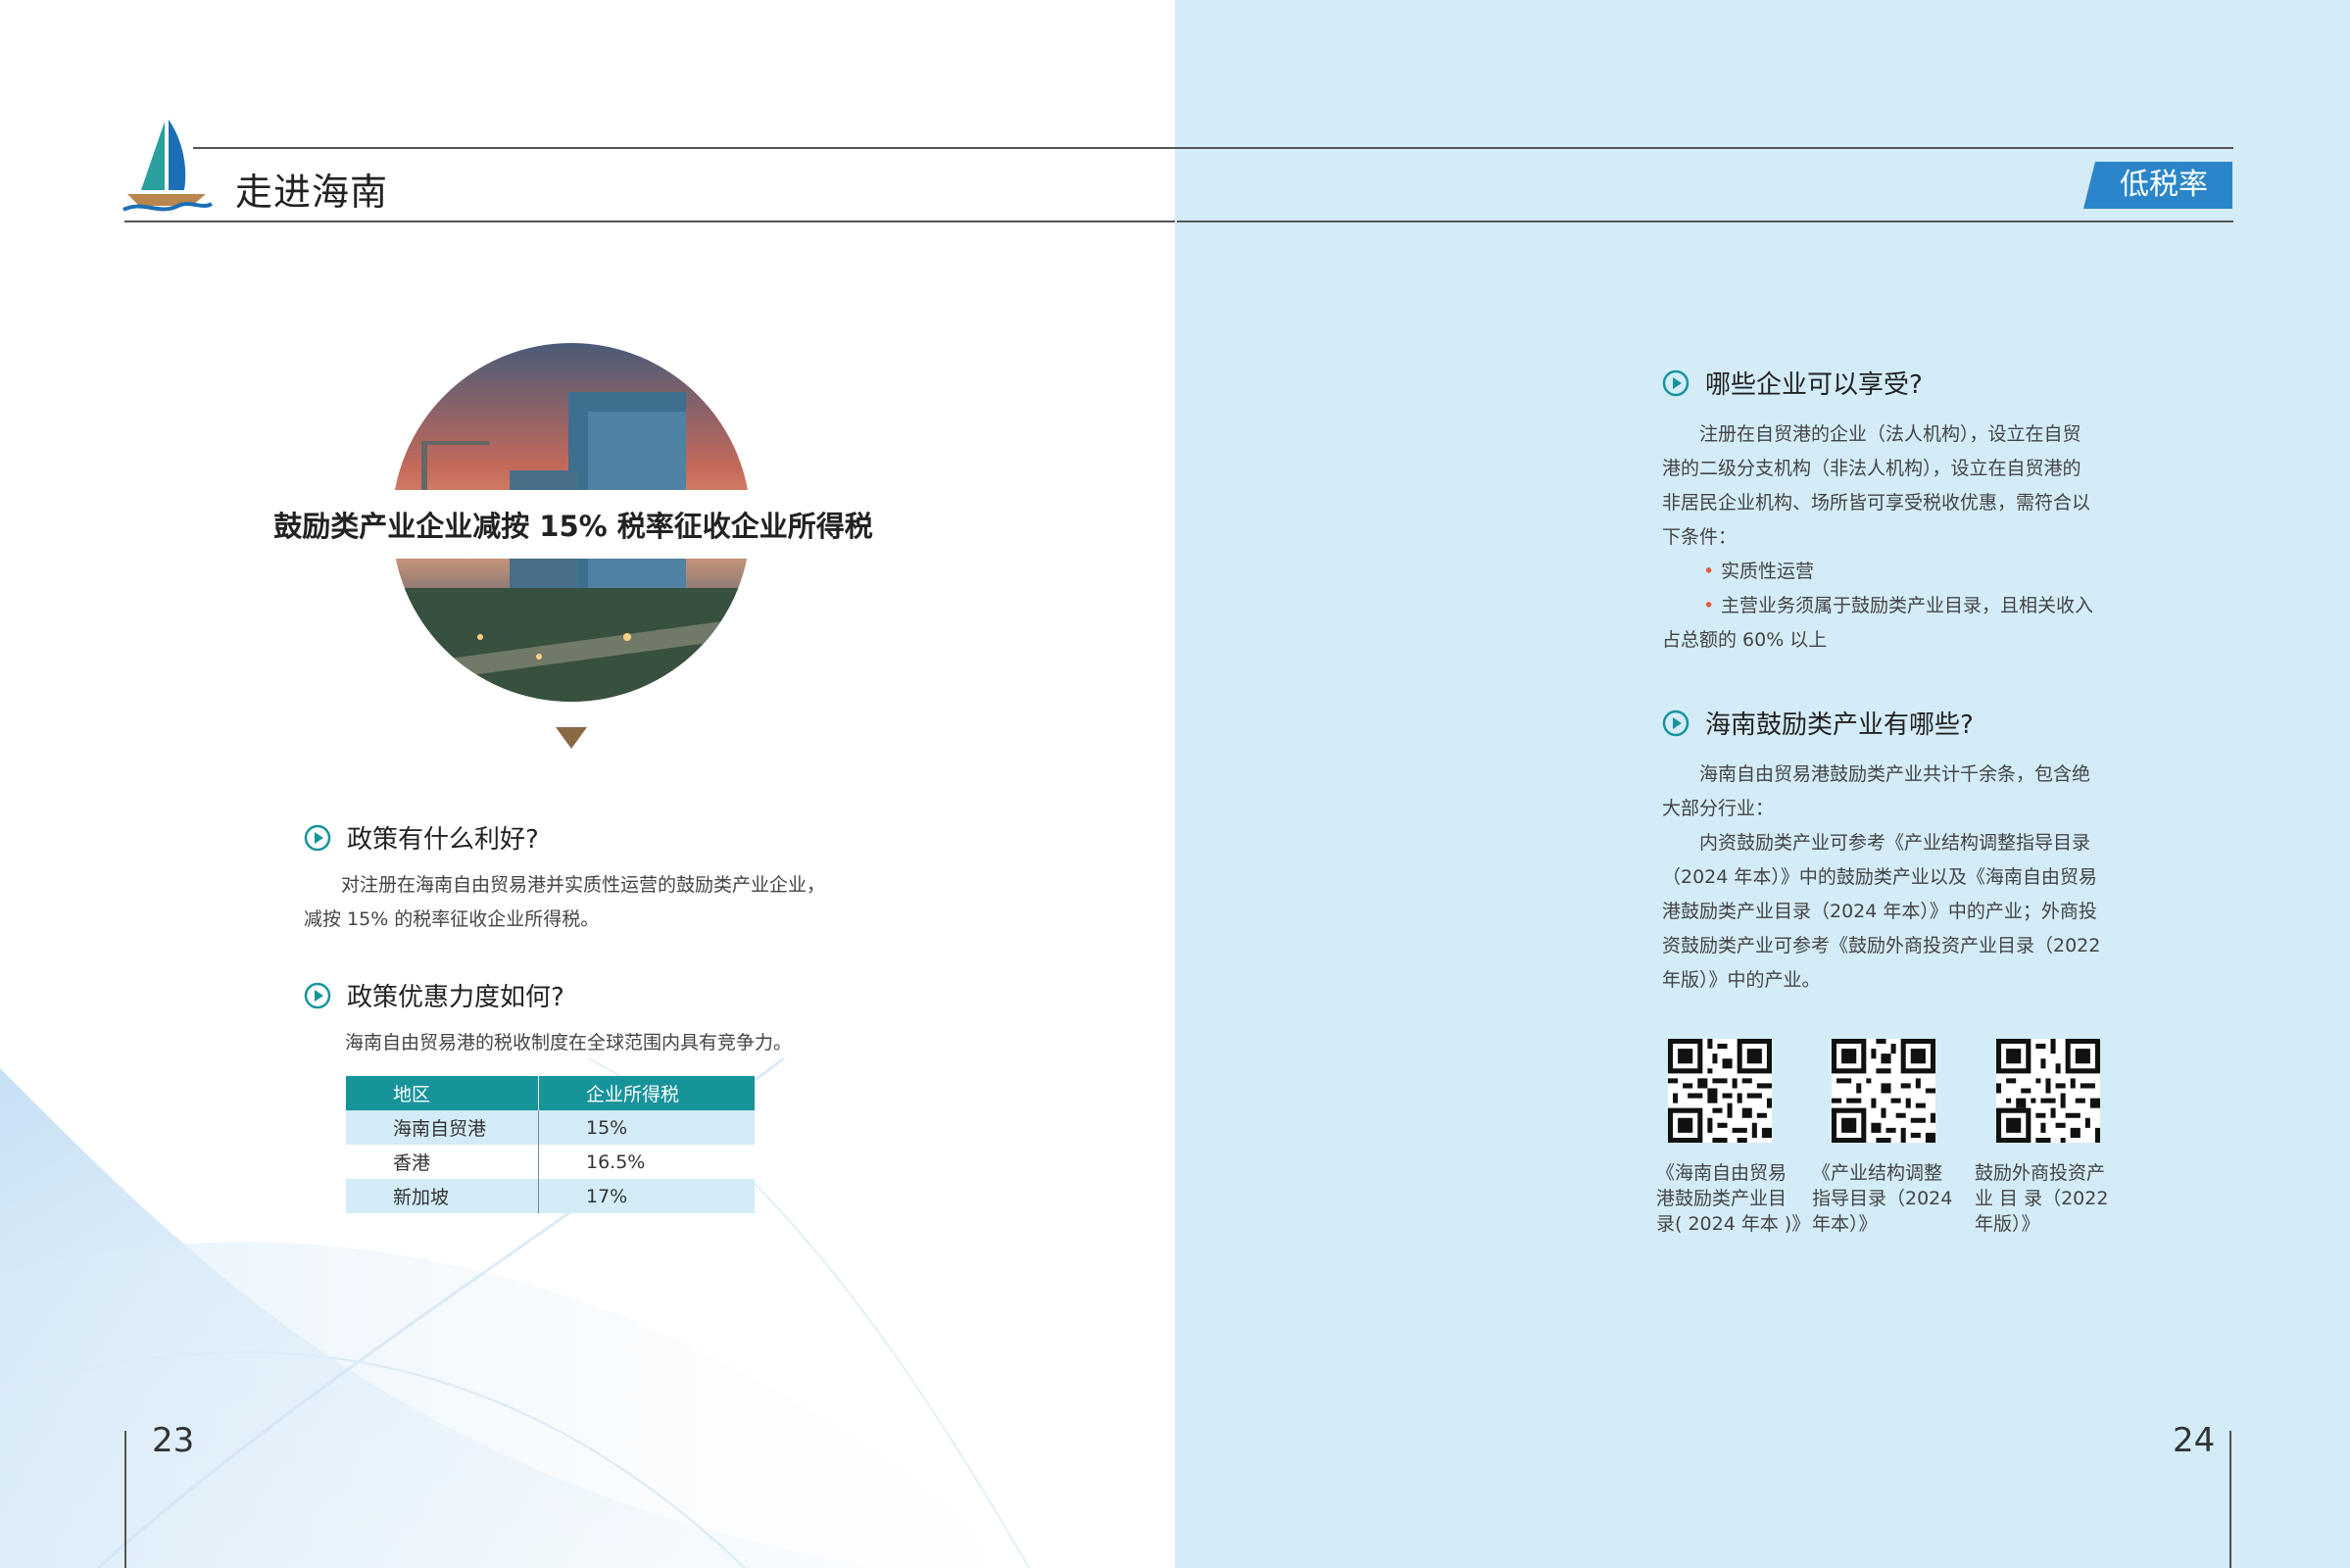 The image size is (2350, 1568). I want to click on tax-rate-table: 地区 企业所得税 海南自贸港 15% 香港 16.5% 新加坡 17%, so click(550, 1144).